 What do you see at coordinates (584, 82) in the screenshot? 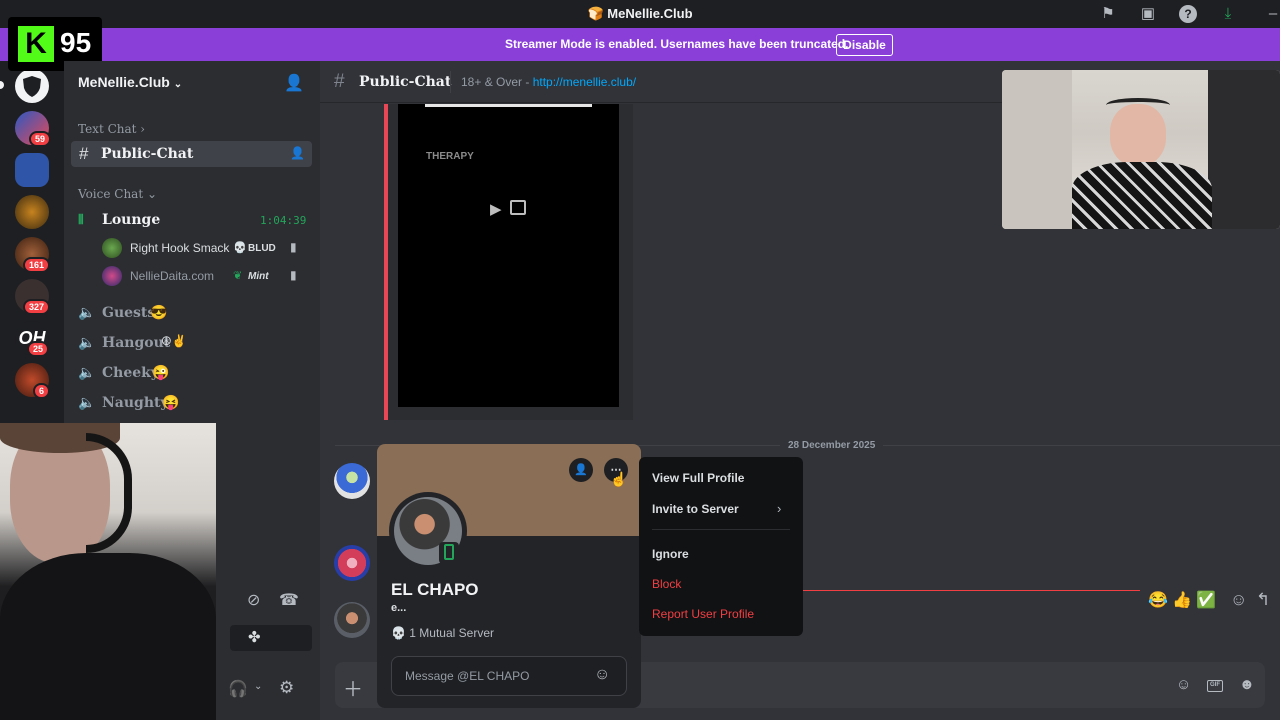
I see `topic-link: http://menellie.club/` at bounding box center [584, 82].